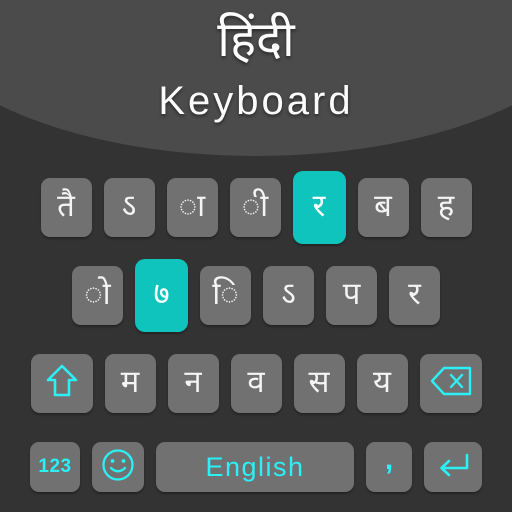 Image resolution: width=512 pixels, height=512 pixels. I want to click on key-label: य, so click(382, 381).